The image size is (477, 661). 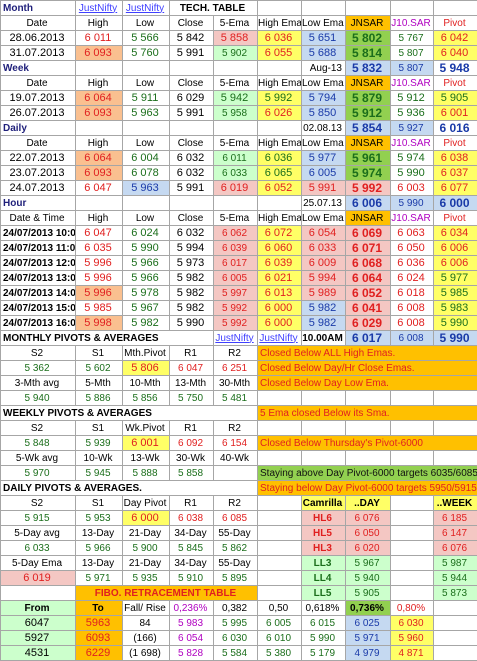 What do you see at coordinates (107, 338) in the screenshot?
I see `monthly-pivots-title: MONTHLY PIVOTS & AVERAGES` at bounding box center [107, 338].